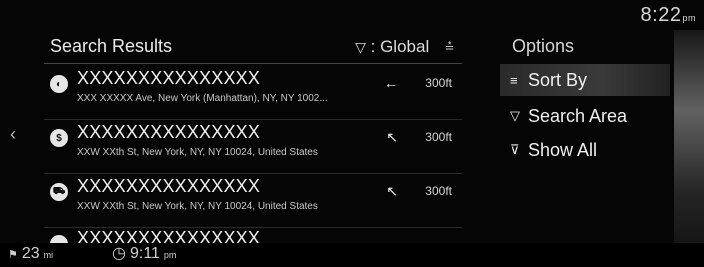  What do you see at coordinates (111, 46) in the screenshot?
I see `results-title: Search Results` at bounding box center [111, 46].